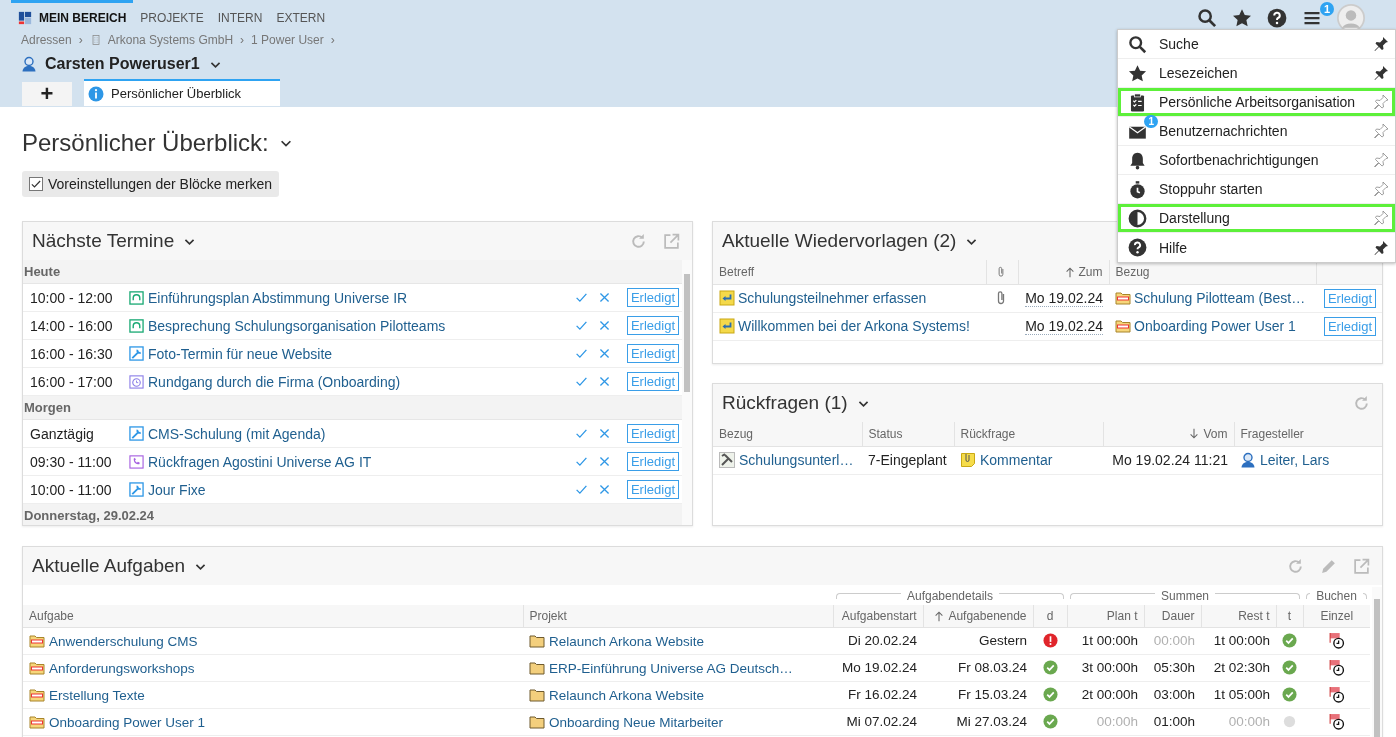 This screenshot has width=1396, height=737. Describe the element at coordinates (46, 39) in the screenshot. I see `breadcrumb-link: Adressen` at that location.